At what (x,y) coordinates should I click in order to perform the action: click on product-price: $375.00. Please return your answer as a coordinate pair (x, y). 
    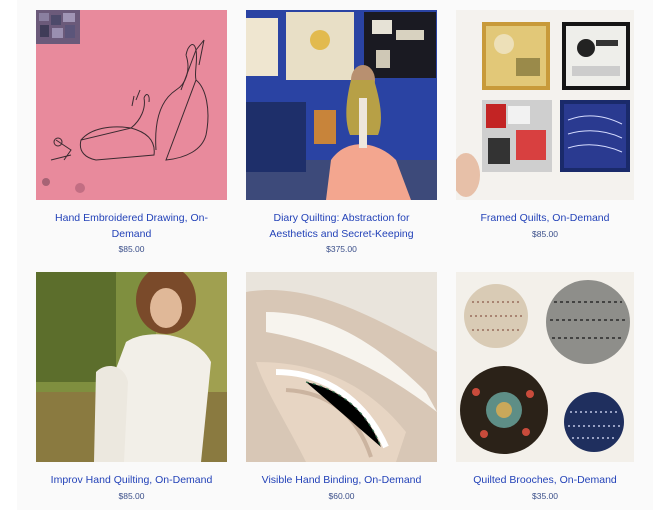
    Looking at the image, I should click on (341, 249).